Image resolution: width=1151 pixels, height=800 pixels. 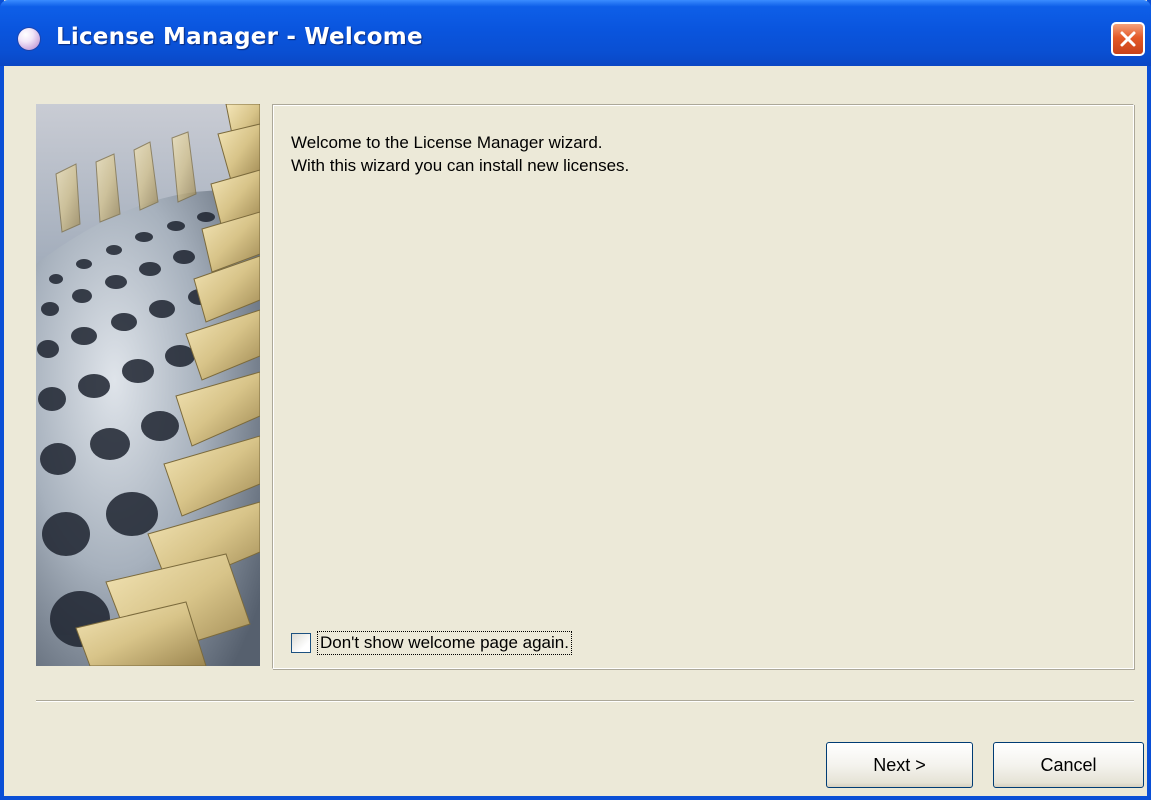 I want to click on close-button, so click(x=1128, y=39).